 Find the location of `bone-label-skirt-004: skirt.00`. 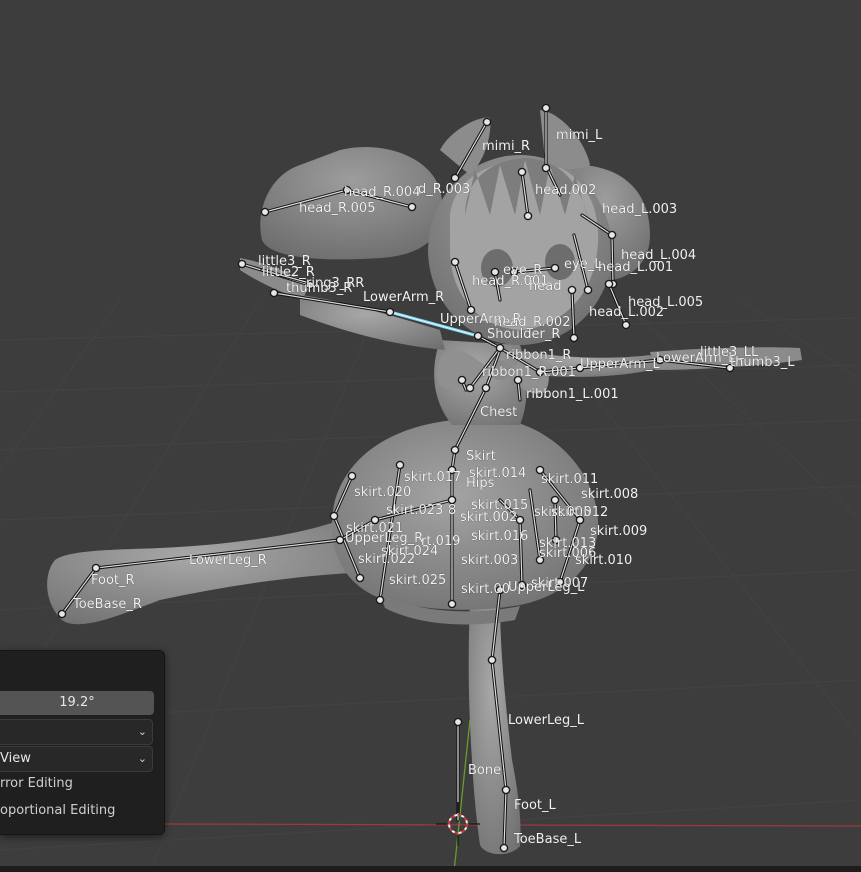

bone-label-skirt-004: skirt.00 is located at coordinates (485, 589).